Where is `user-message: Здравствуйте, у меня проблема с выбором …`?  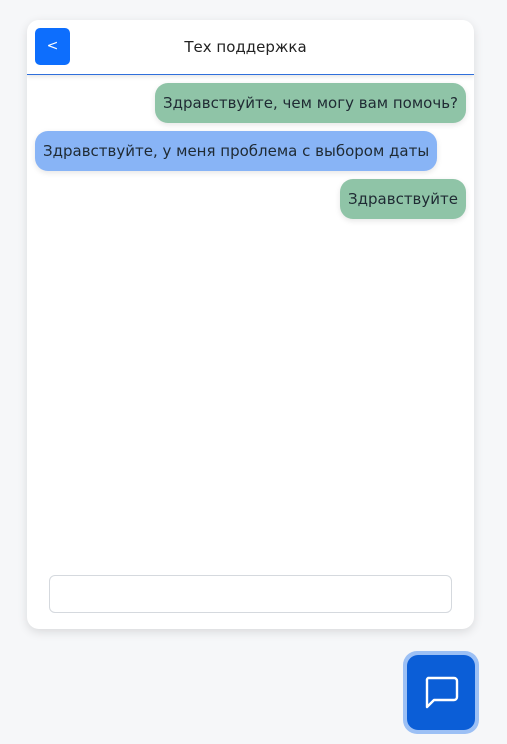
user-message: Здравствуйте, у меня проблема с выбором … is located at coordinates (236, 151).